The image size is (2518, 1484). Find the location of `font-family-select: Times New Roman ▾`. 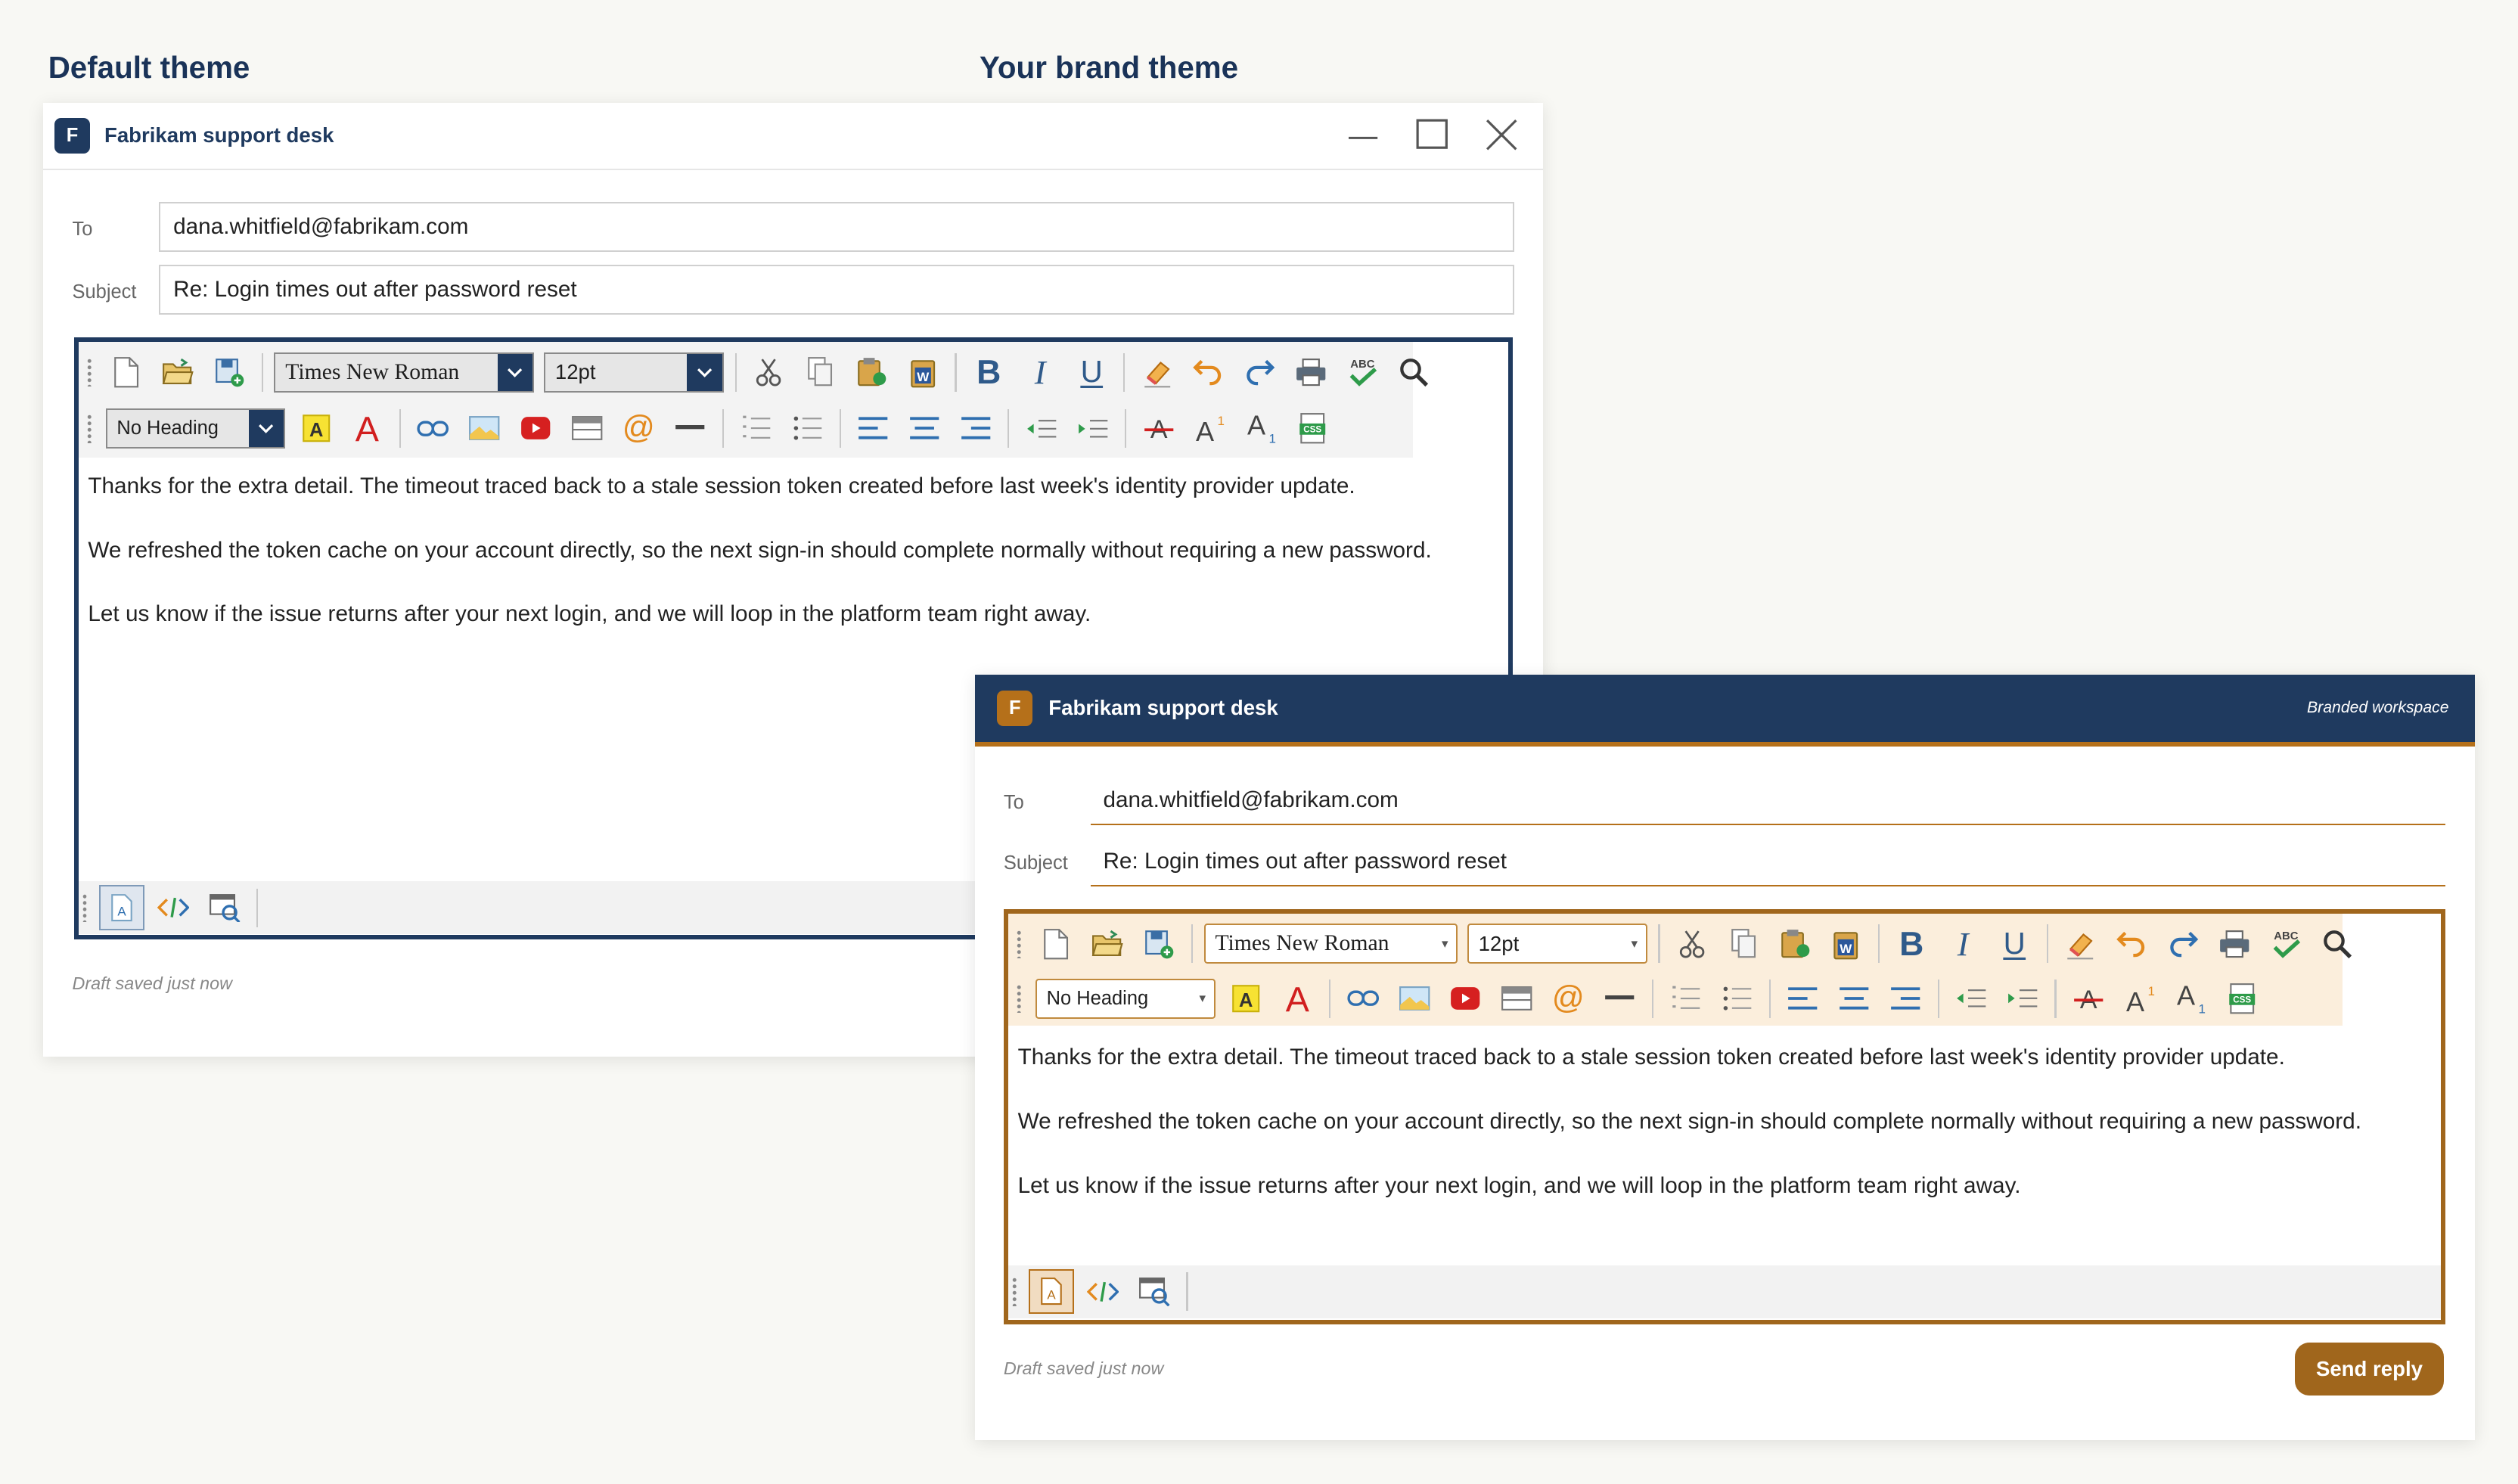

font-family-select: Times New Roman ▾ is located at coordinates (1330, 944).